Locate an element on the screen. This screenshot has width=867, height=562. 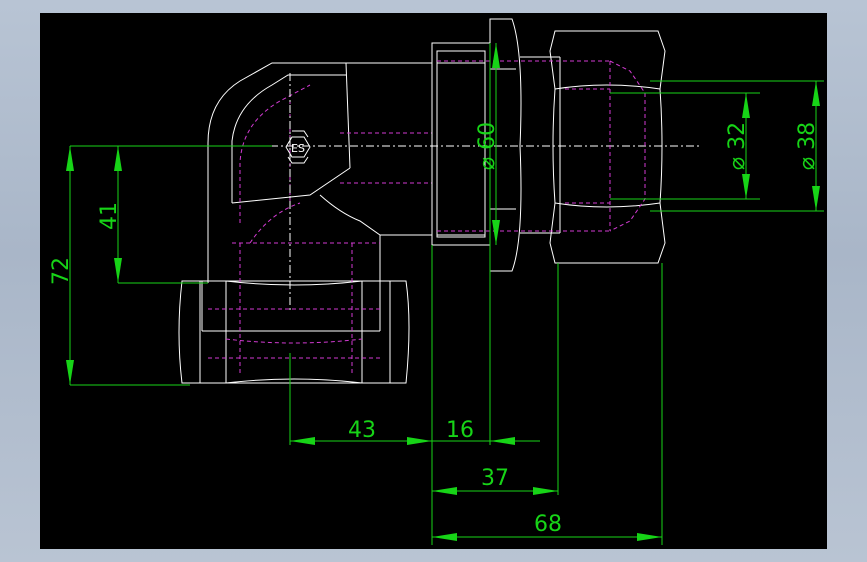
dim-dia32-label: ⌀ 32 is located at coordinates (737, 146).